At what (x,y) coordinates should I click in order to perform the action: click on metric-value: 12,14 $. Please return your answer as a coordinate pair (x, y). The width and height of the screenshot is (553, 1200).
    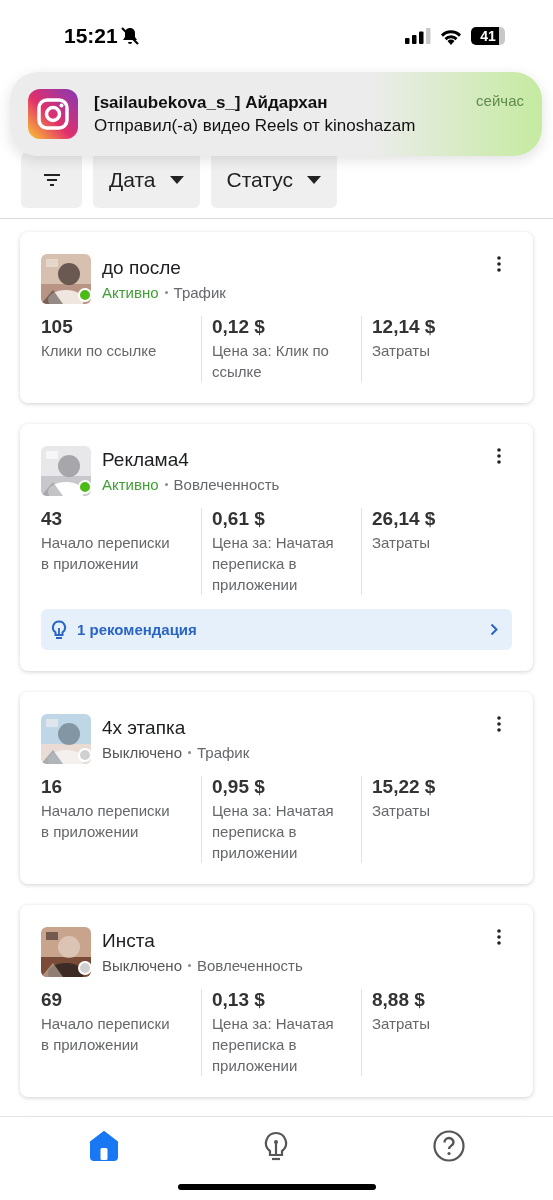
    Looking at the image, I should click on (404, 327).